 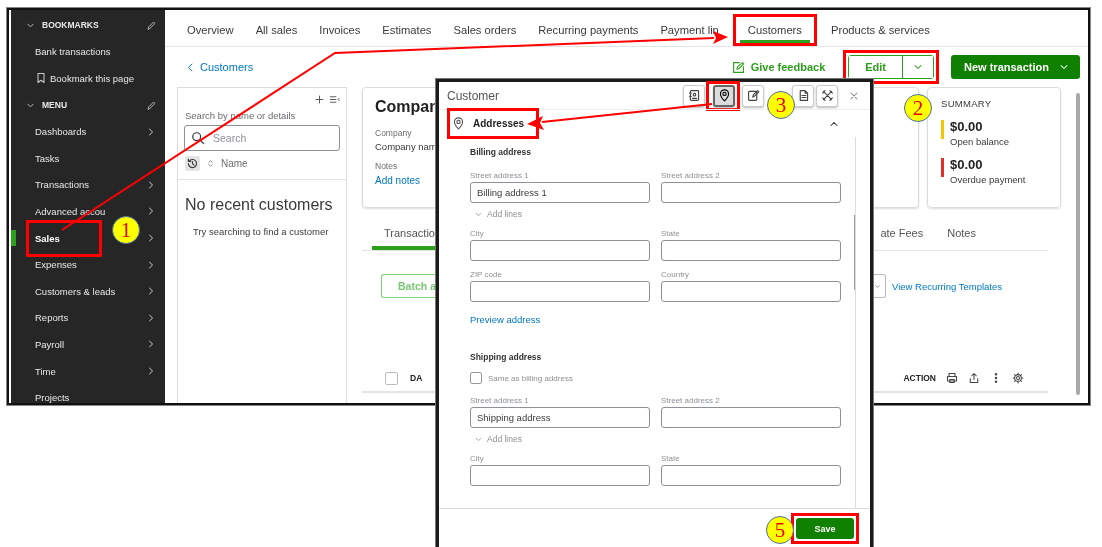 What do you see at coordinates (102, 78) in the screenshot?
I see `menu-item: Bookmark this page` at bounding box center [102, 78].